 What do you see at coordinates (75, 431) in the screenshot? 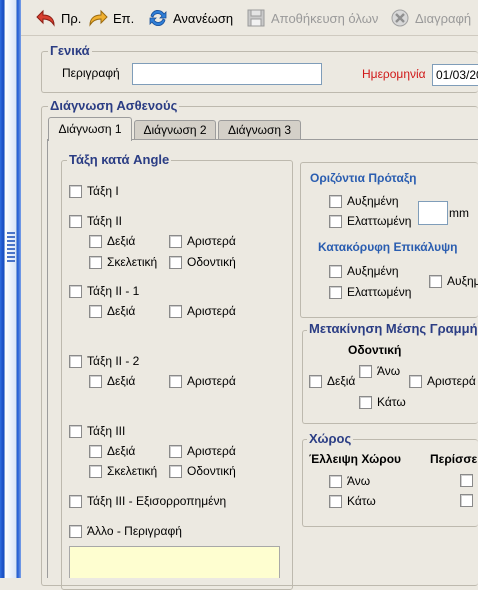
I see `class-3-checkbox` at bounding box center [75, 431].